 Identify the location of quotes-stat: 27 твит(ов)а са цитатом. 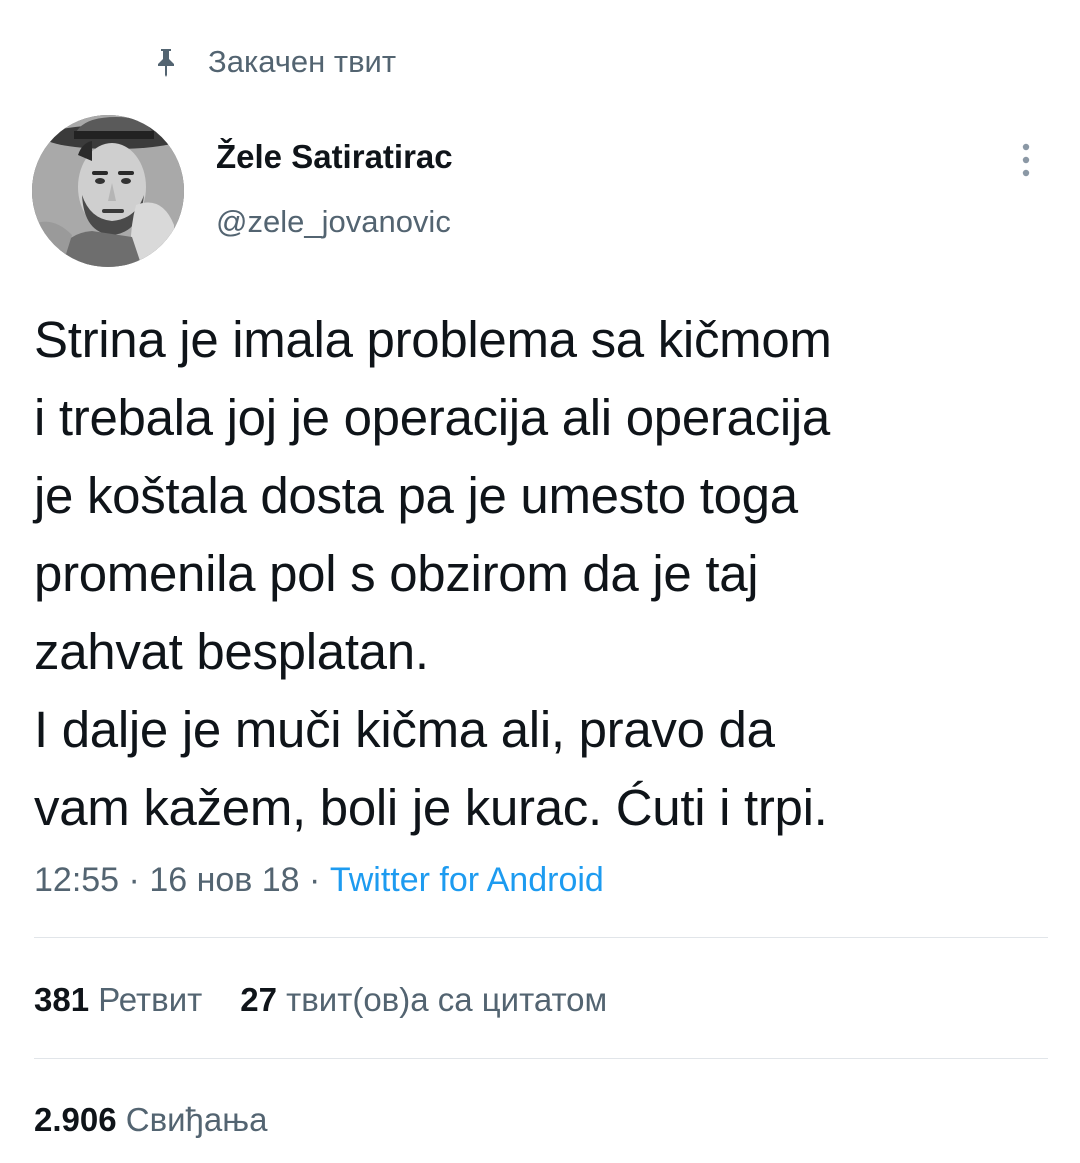
(423, 1000).